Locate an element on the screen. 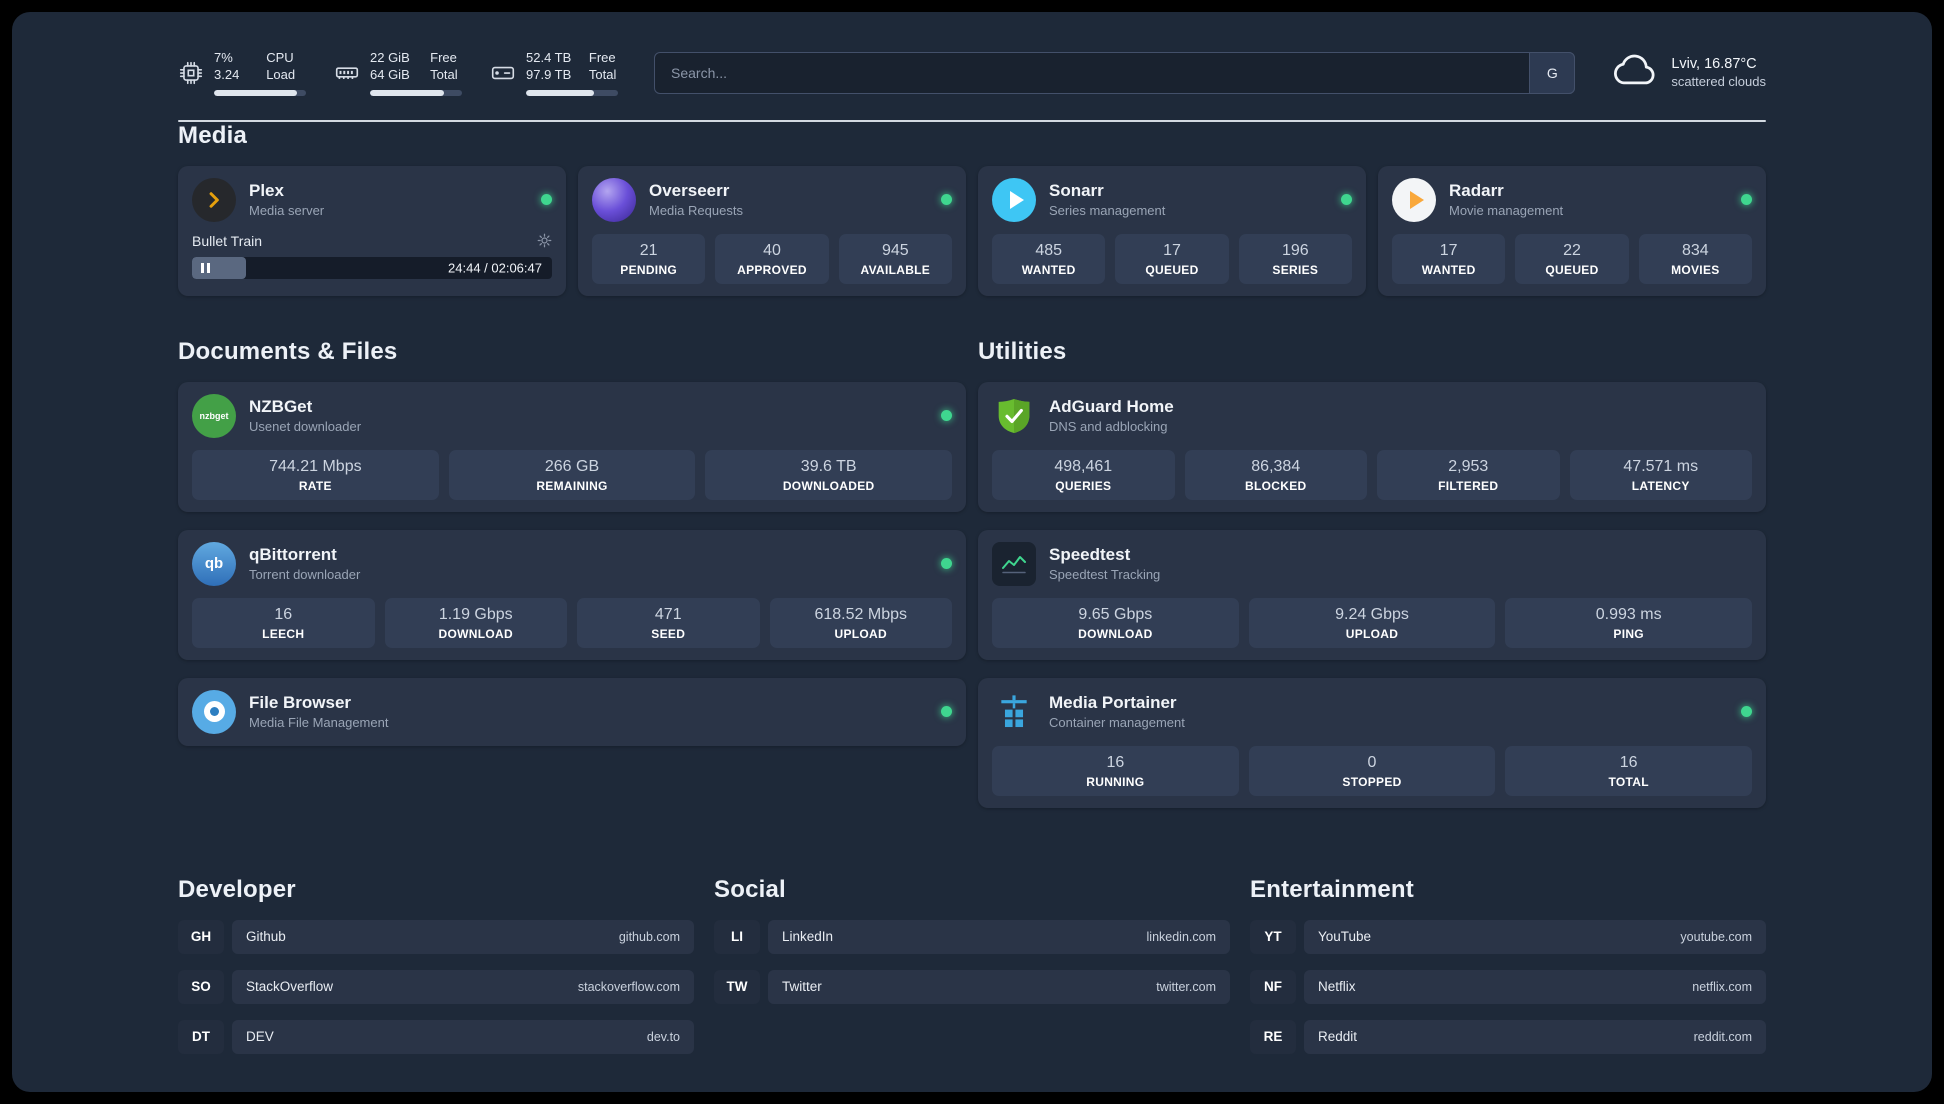  stat-total: 16 TOTAL is located at coordinates (1629, 770).